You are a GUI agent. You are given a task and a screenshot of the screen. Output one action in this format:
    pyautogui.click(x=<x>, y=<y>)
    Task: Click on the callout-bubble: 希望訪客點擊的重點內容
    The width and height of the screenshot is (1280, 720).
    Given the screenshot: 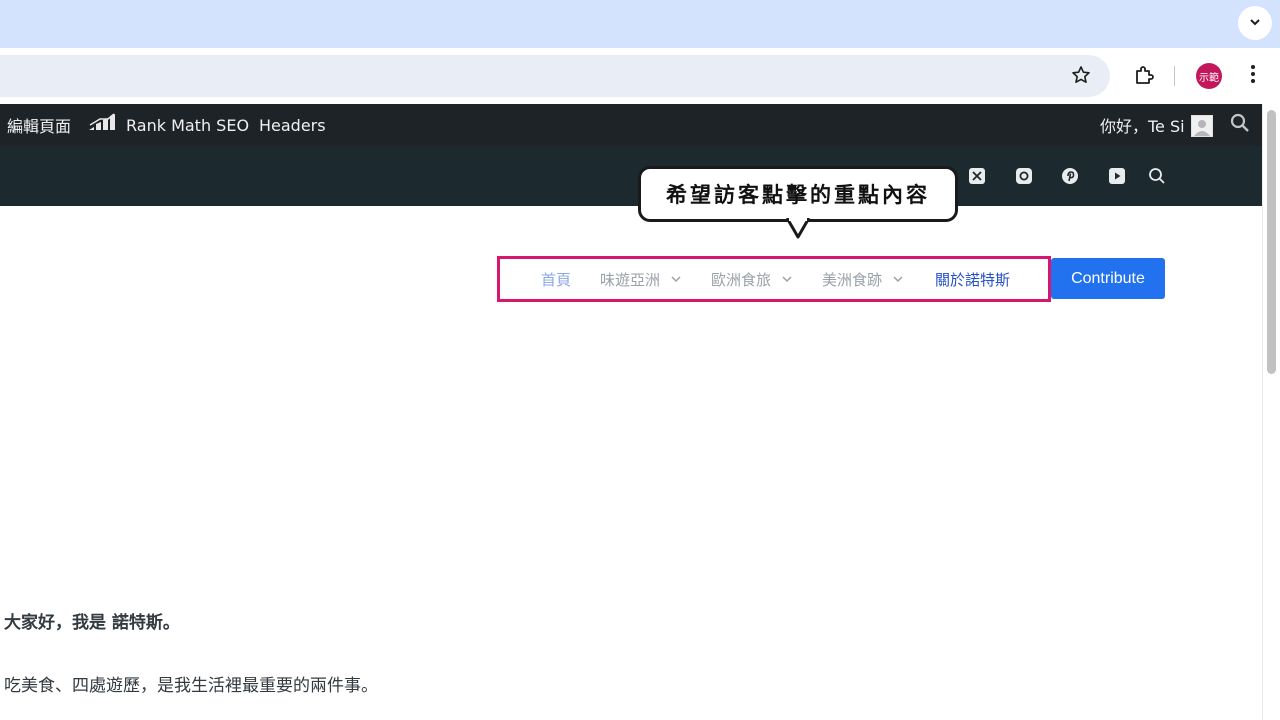 What is the action you would take?
    pyautogui.click(x=798, y=194)
    